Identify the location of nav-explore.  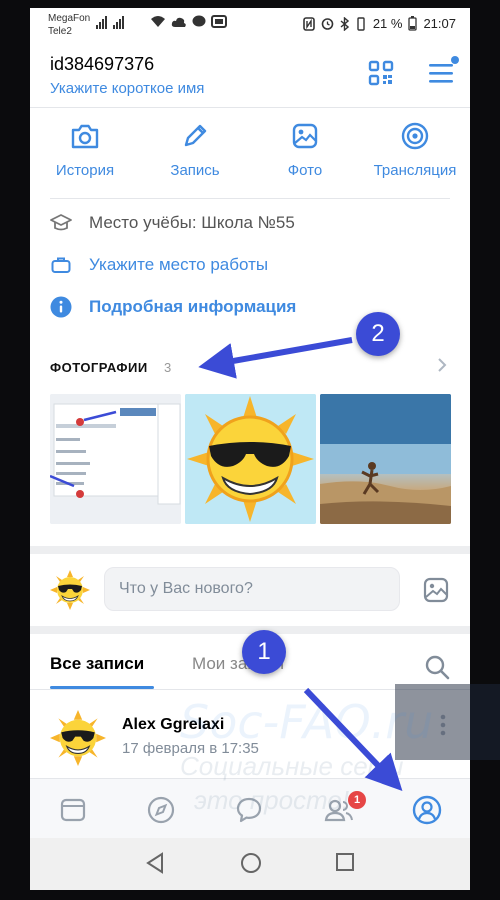
(161, 810).